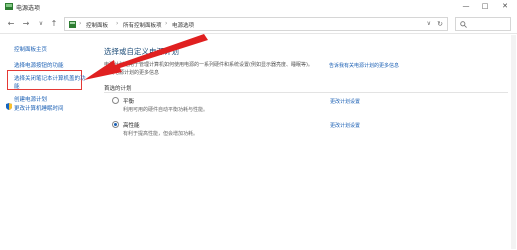  Describe the element at coordinates (72, 24) in the screenshot. I see `control-panel-icon` at that location.